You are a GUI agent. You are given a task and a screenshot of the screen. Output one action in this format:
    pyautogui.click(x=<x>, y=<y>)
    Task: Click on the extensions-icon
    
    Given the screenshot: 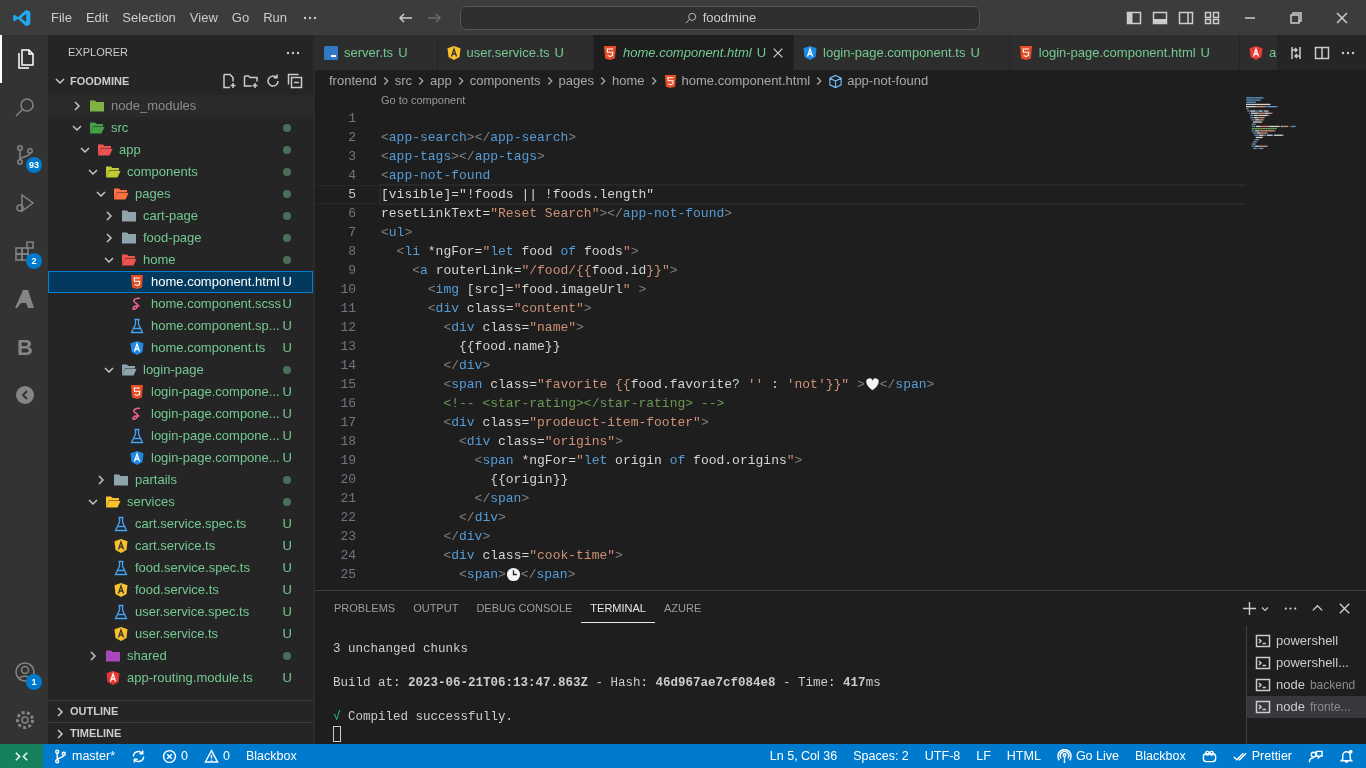 What is the action you would take?
    pyautogui.click(x=25, y=251)
    